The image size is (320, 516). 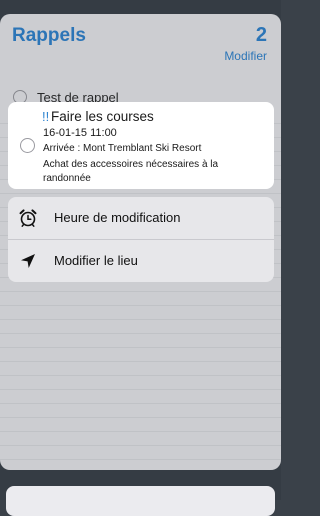 I want to click on reminder-date: 16-01-15 11:00, so click(x=80, y=133).